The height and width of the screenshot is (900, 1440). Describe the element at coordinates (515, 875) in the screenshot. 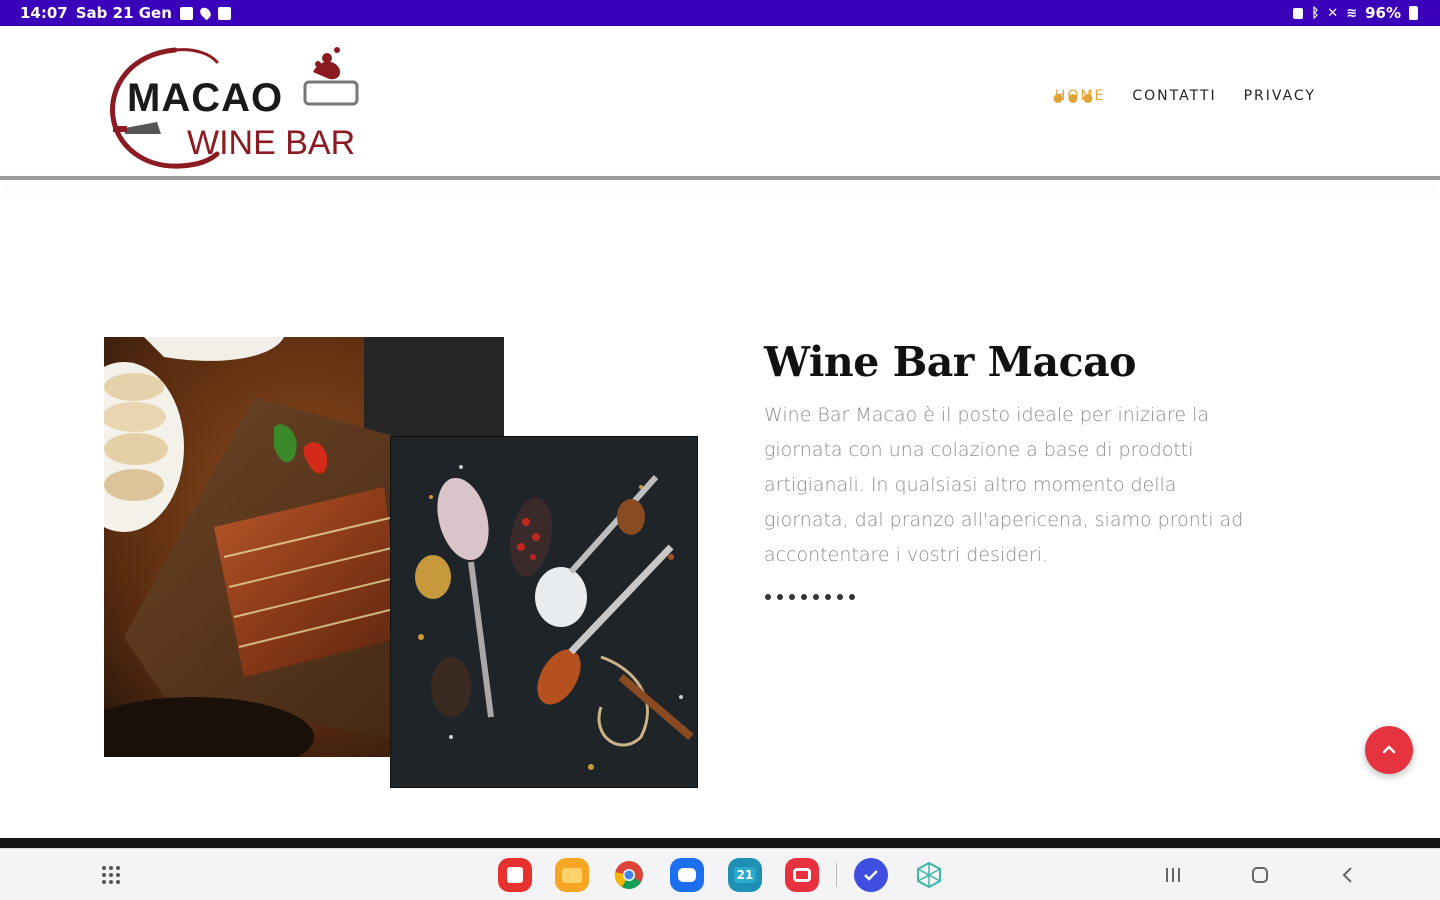

I see `notes-app-icon` at that location.